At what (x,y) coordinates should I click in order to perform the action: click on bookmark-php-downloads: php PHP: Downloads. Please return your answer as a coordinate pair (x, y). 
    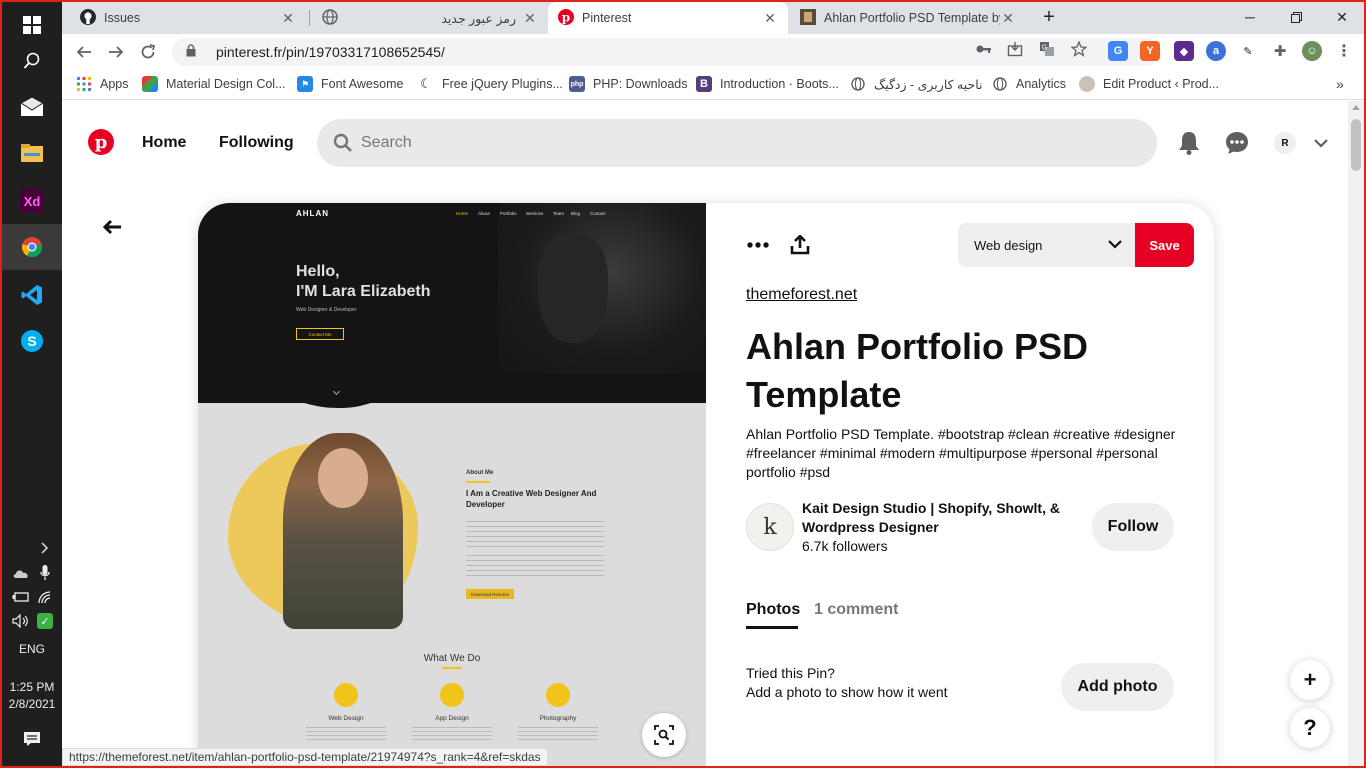
    Looking at the image, I should click on (628, 84).